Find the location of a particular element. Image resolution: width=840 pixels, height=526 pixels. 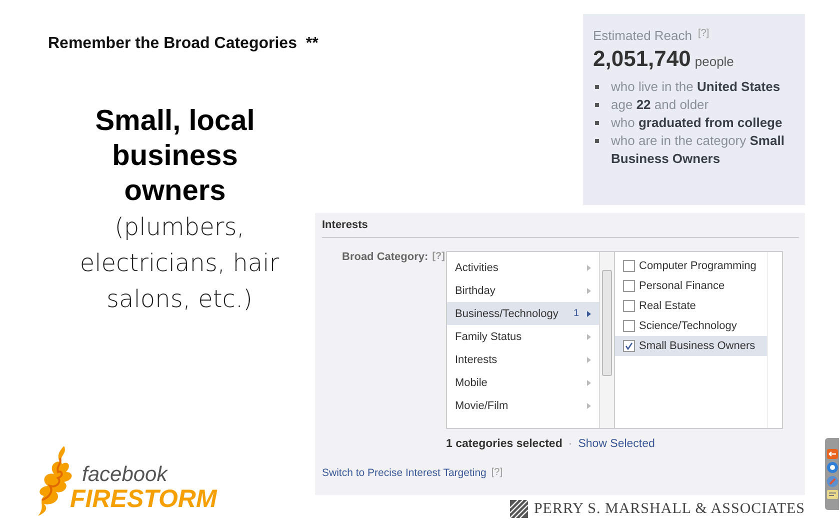

subtext: (plumbers, electricians, hair salons, etc.) is located at coordinates (179, 263).